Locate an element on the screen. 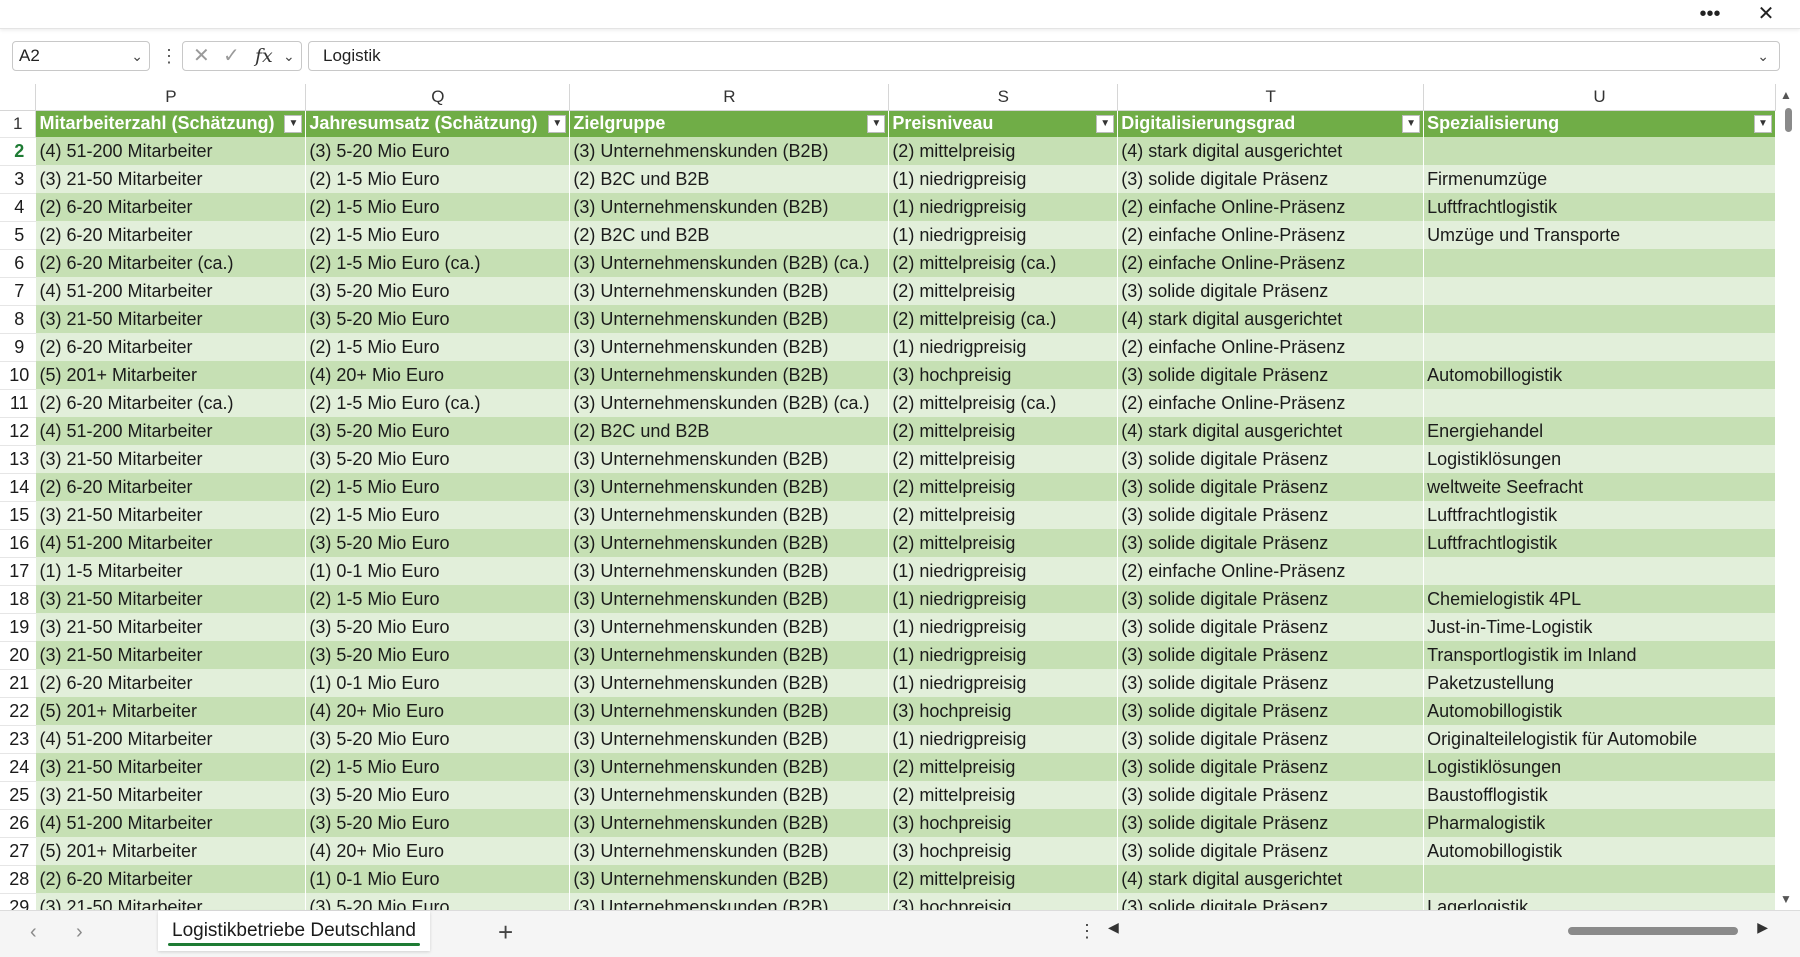 Image resolution: width=1800 pixels, height=957 pixels. vertical-scrollbar: ▲ ▼ is located at coordinates (1788, 497).